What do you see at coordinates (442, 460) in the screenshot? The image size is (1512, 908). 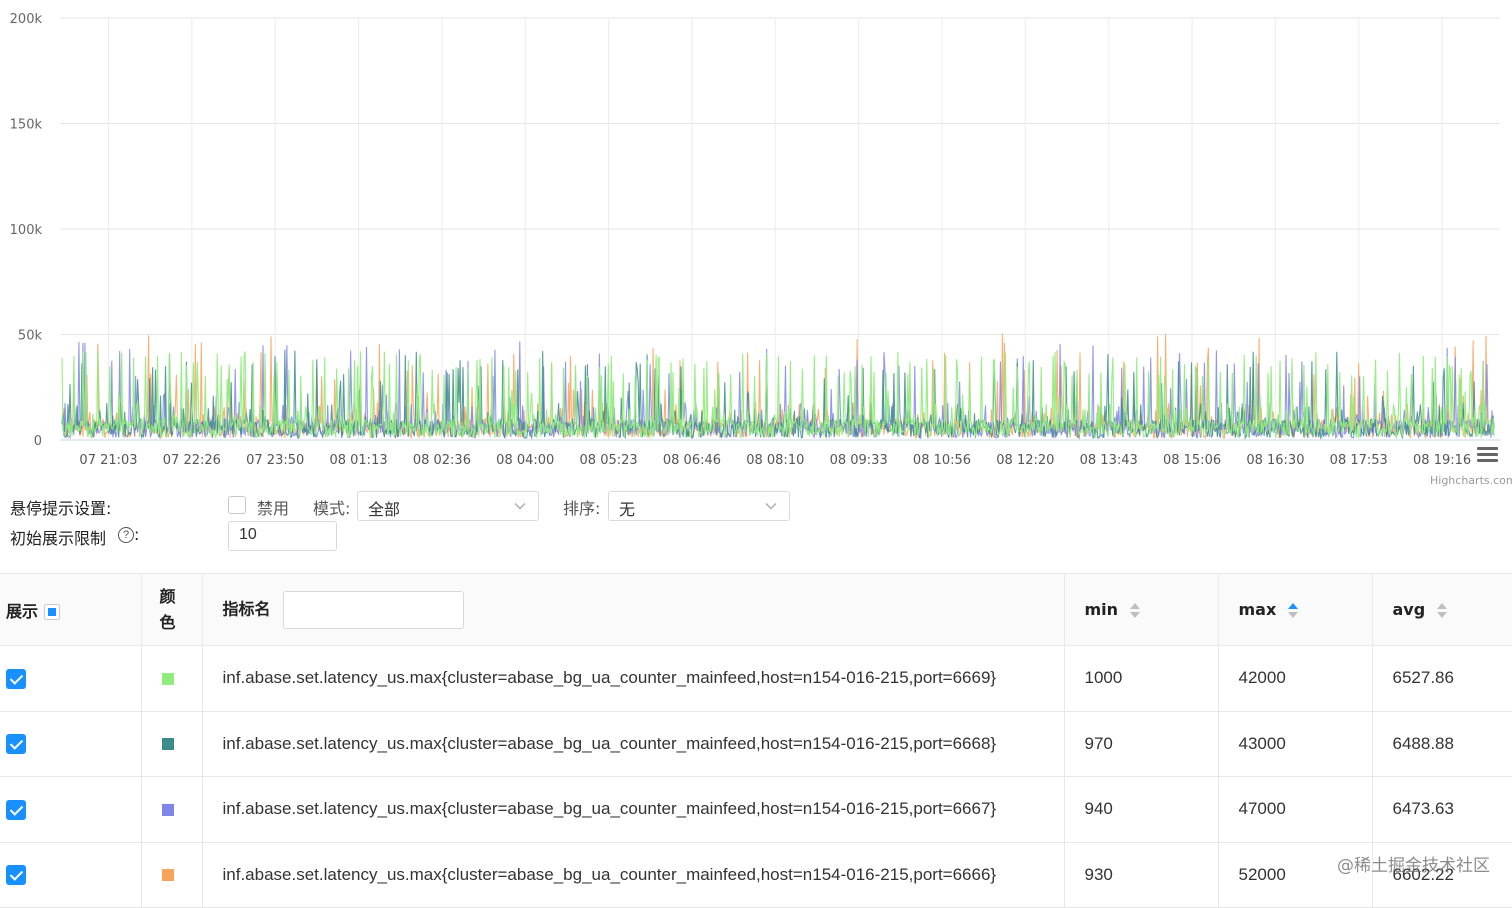 I see `x-tick-label: 08 02:36` at bounding box center [442, 460].